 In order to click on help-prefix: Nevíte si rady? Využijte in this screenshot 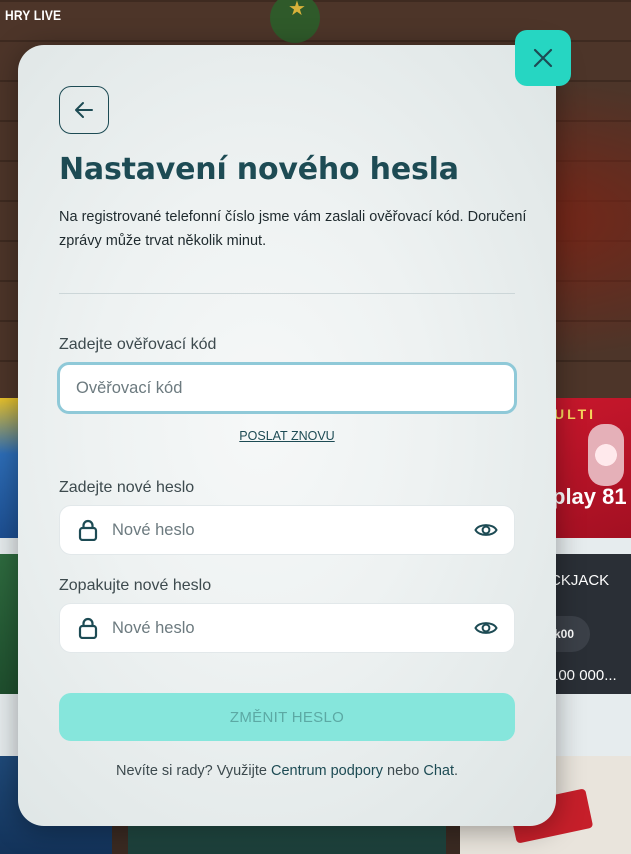, I will do `click(193, 771)`.